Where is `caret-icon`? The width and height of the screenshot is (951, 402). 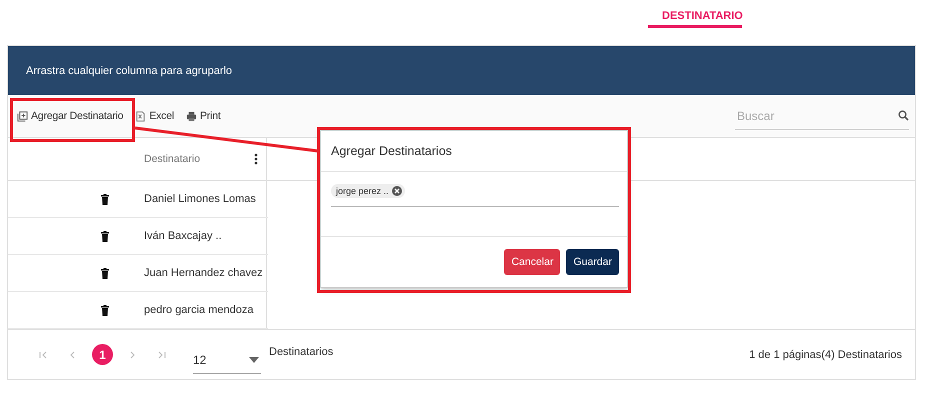 caret-icon is located at coordinates (254, 360).